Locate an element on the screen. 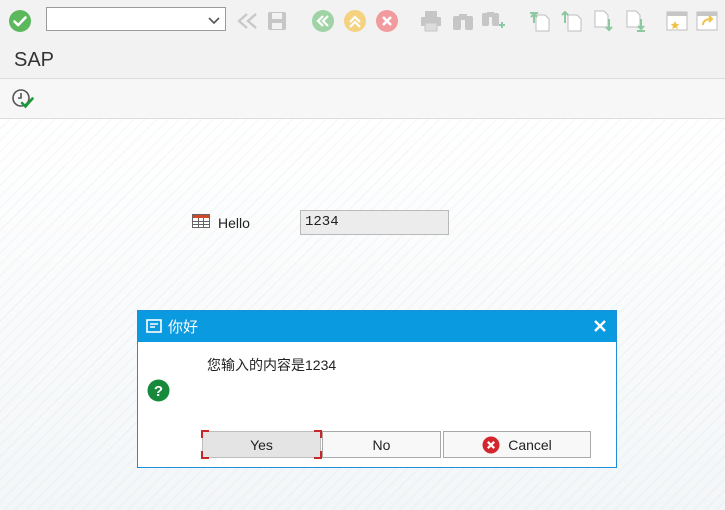 This screenshot has height=510, width=725. system-toolbar is located at coordinates (362, 21).